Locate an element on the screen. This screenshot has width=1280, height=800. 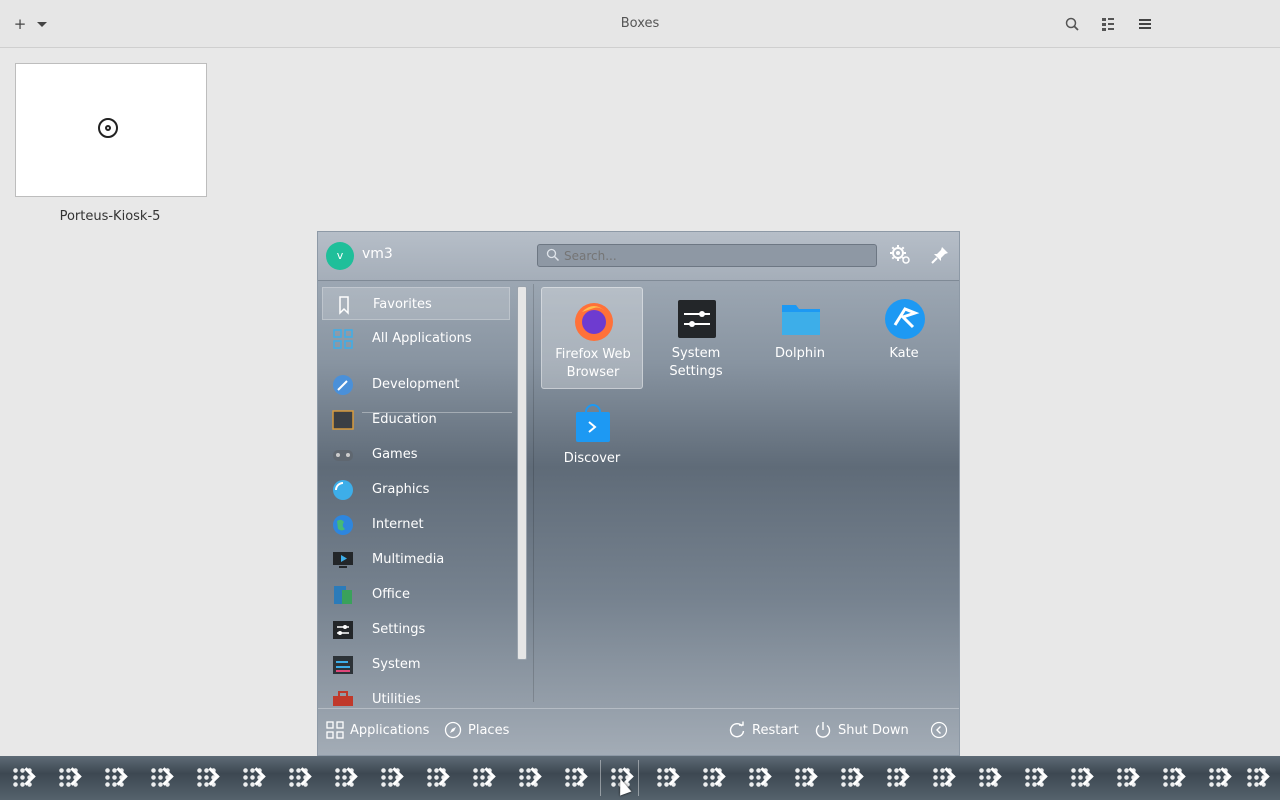
vm-thumbnail is located at coordinates (111, 130).